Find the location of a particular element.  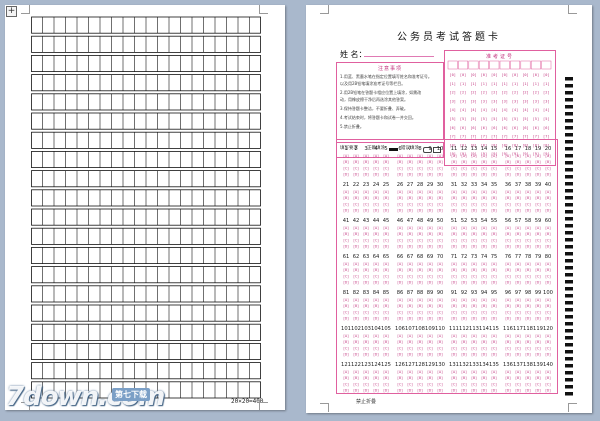

question-number: 107 is located at coordinates (410, 329).